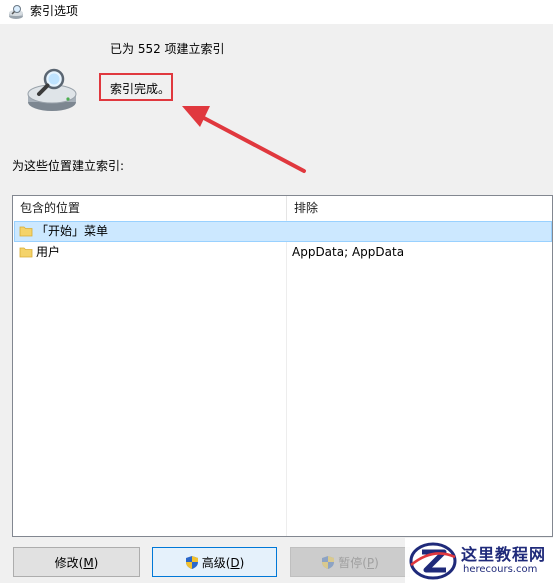  What do you see at coordinates (48, 252) in the screenshot?
I see `location-name: 用户` at bounding box center [48, 252].